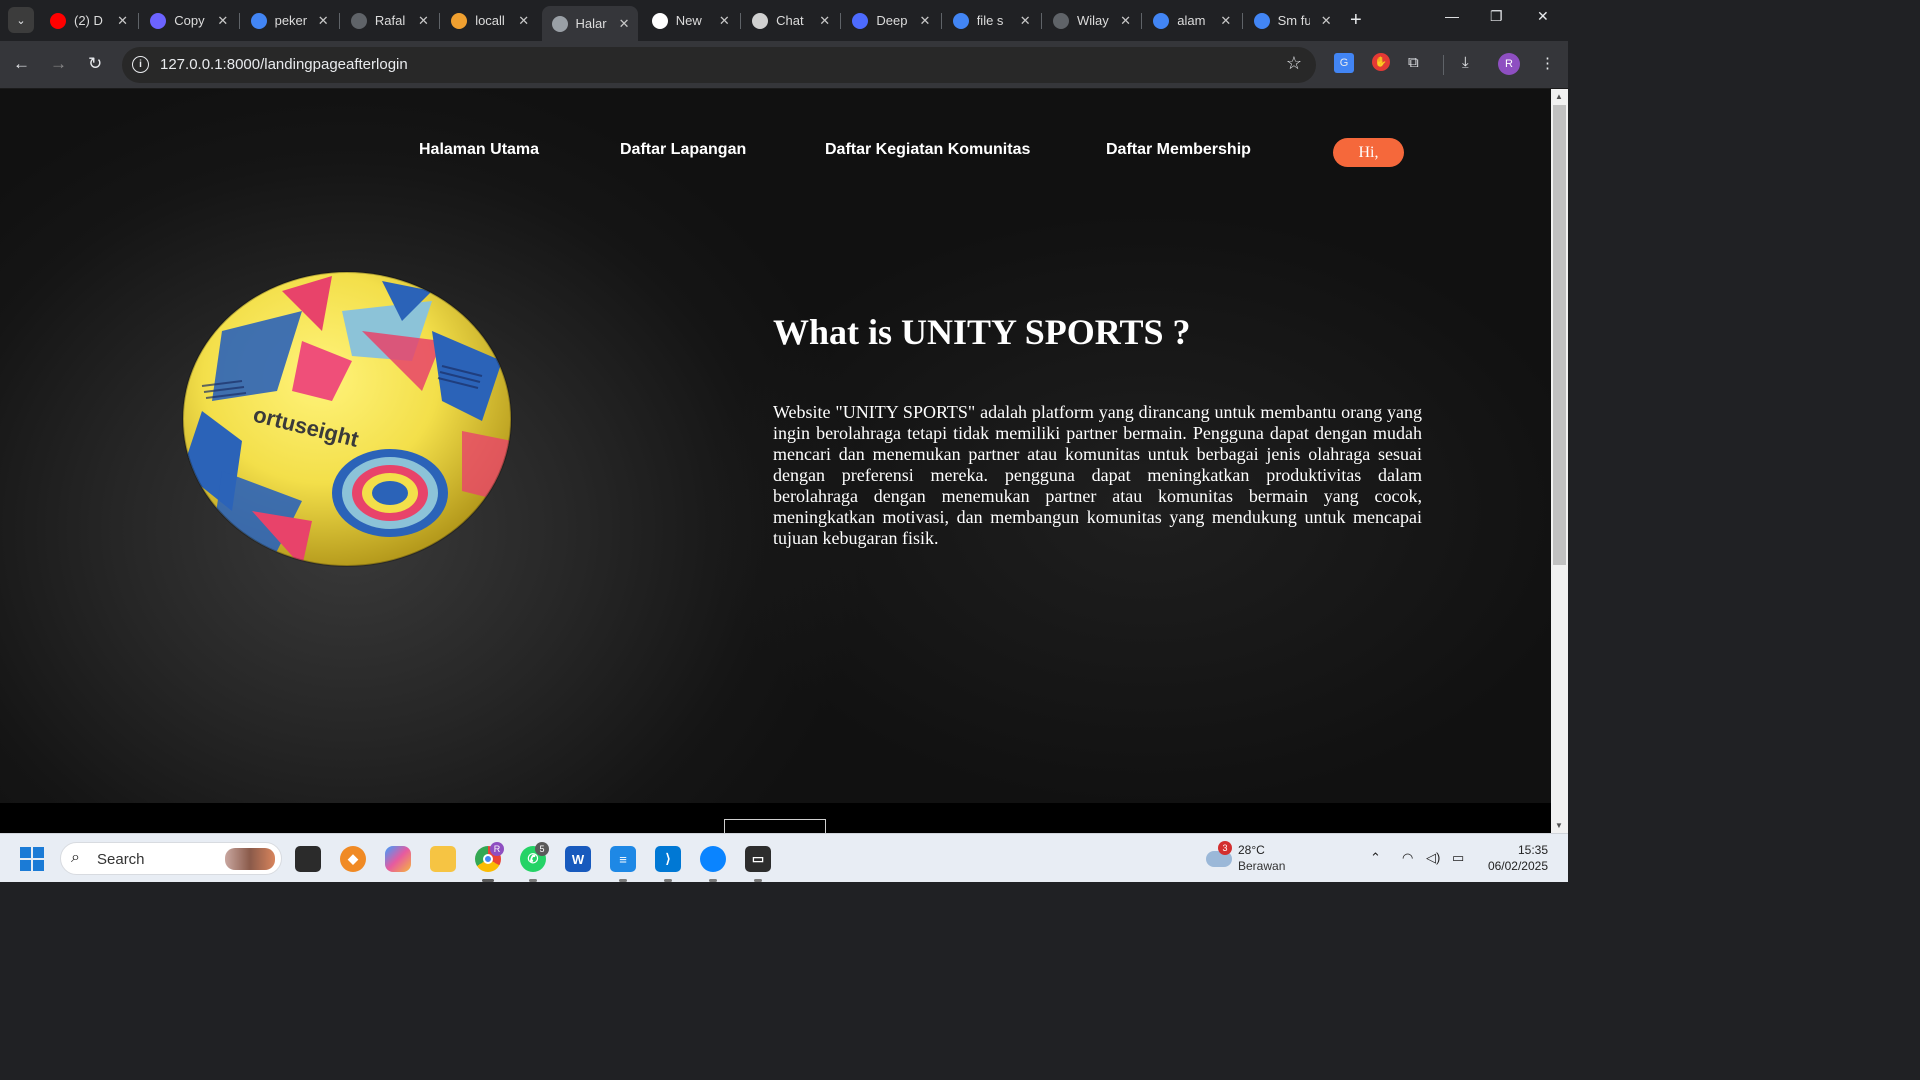 The width and height of the screenshot is (1920, 1080). I want to click on back-arrow-icon: ←, so click(21, 64).